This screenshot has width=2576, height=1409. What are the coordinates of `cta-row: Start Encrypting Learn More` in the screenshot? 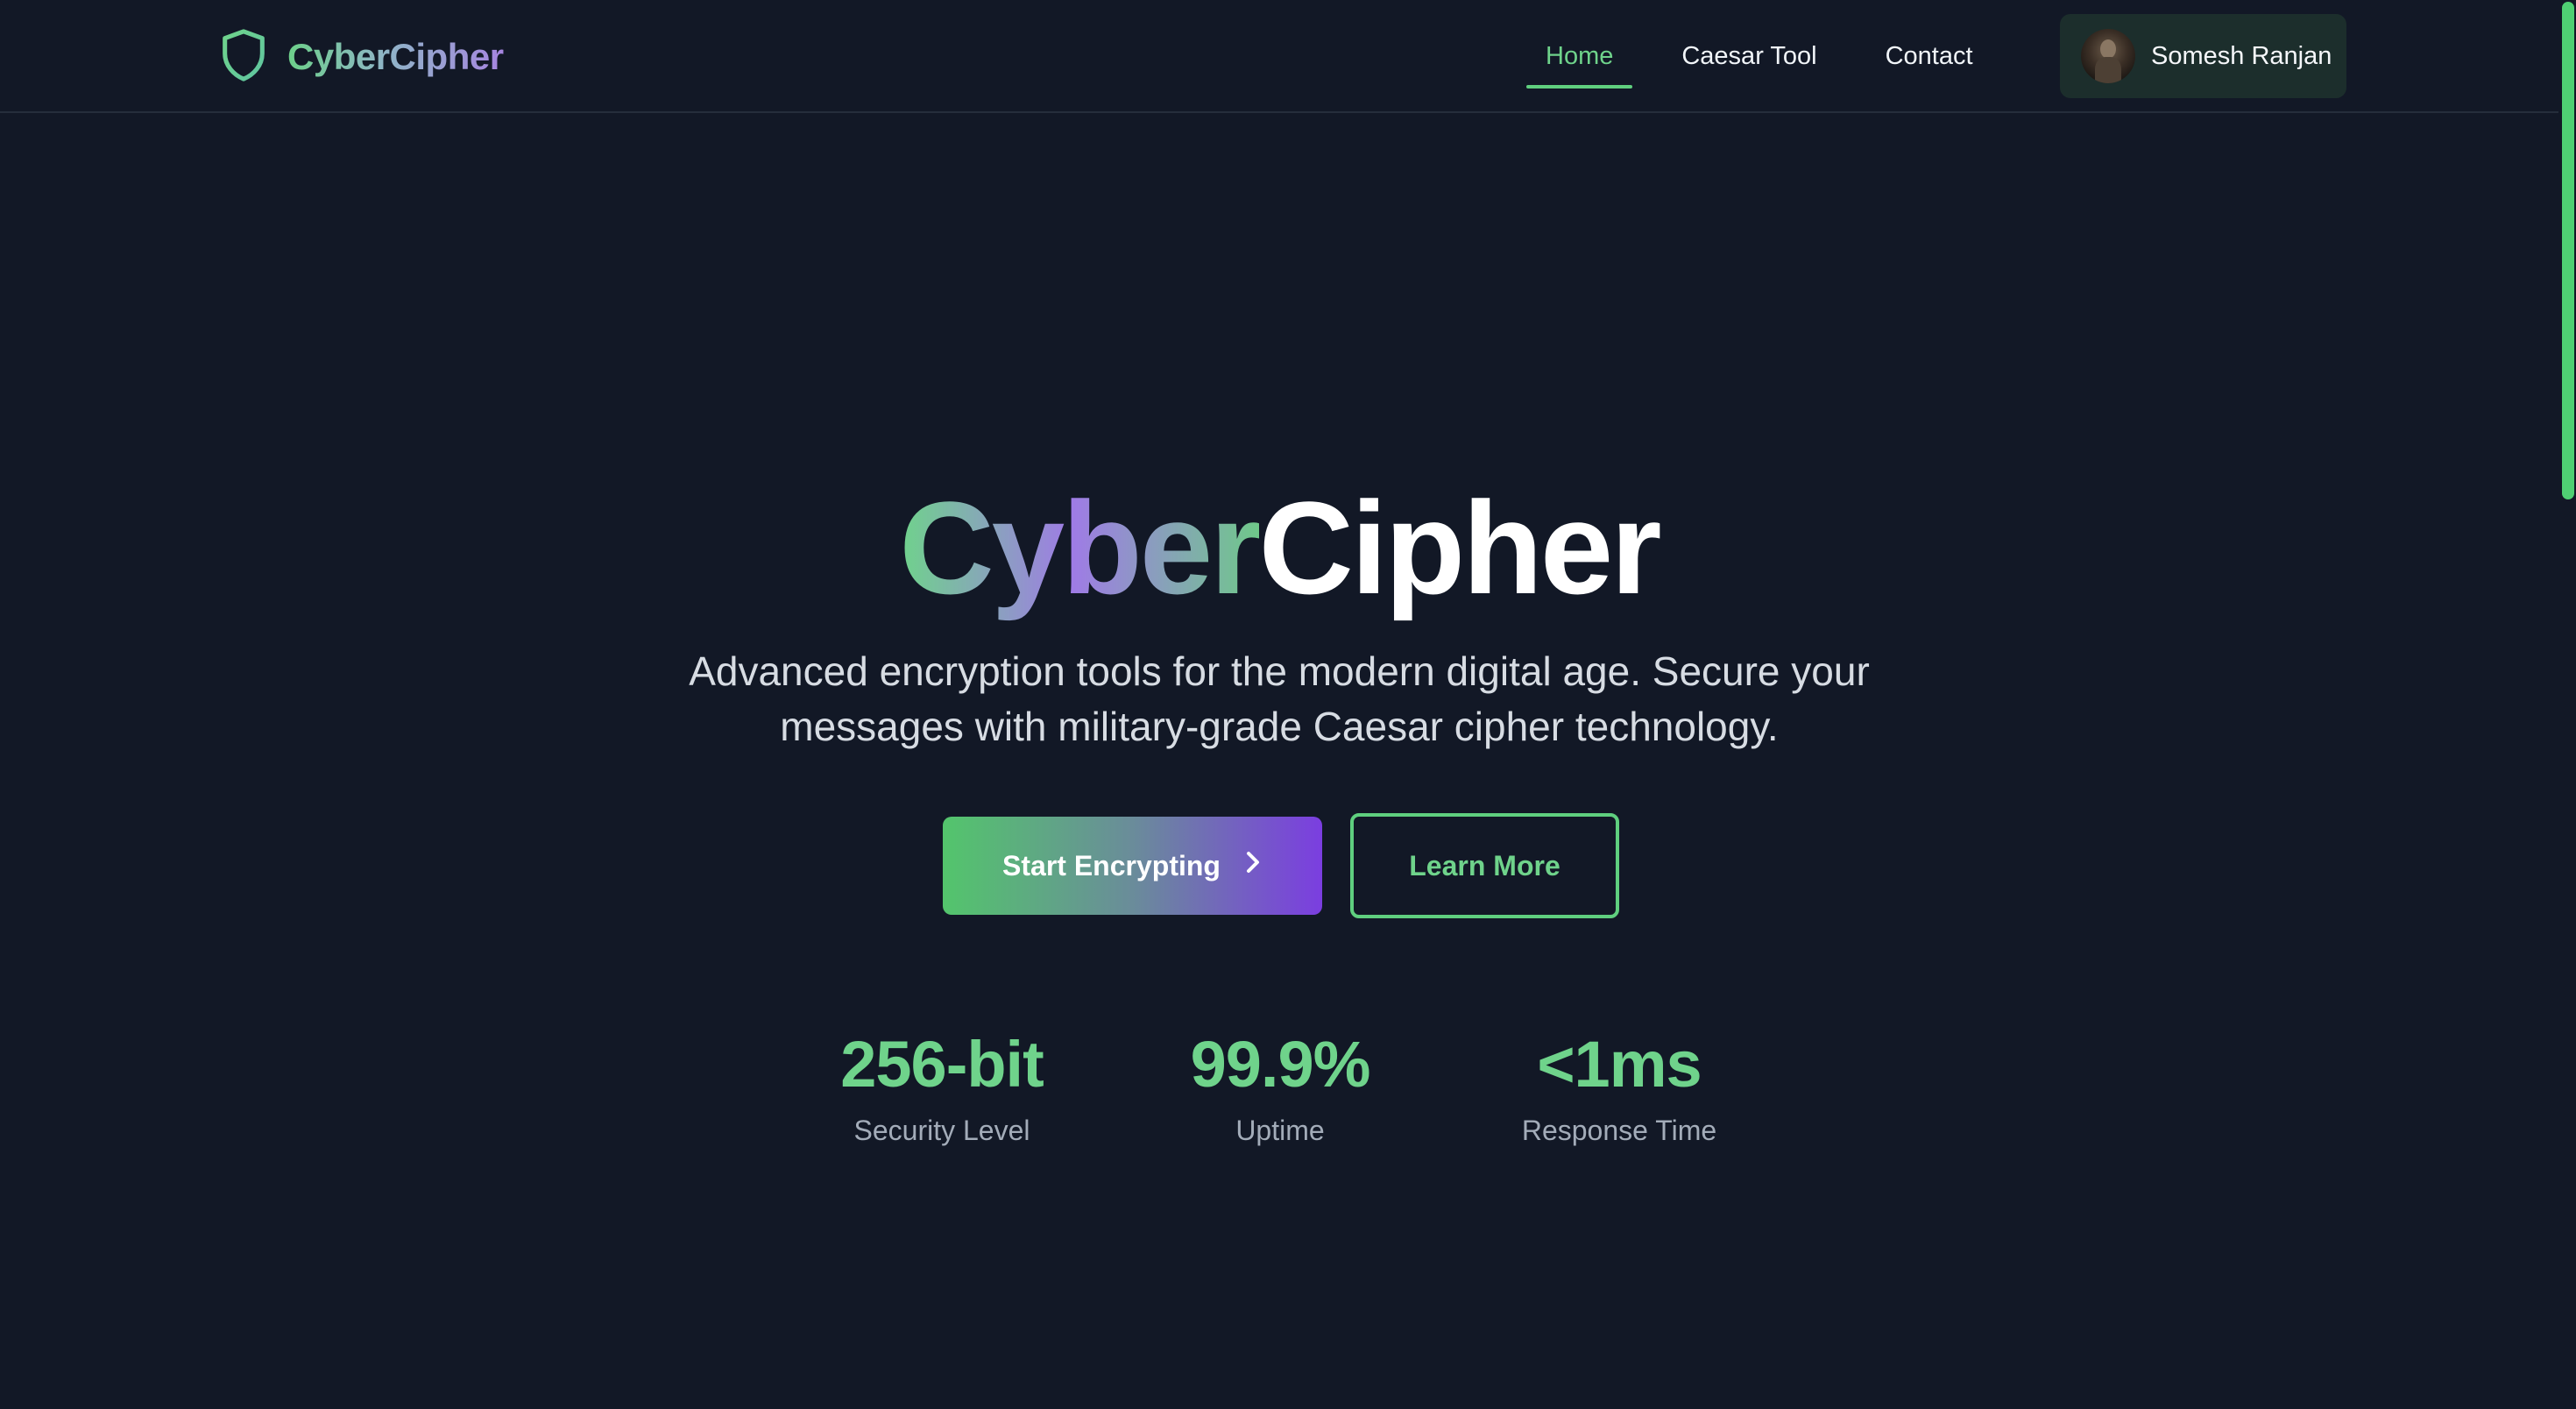 It's located at (1279, 865).